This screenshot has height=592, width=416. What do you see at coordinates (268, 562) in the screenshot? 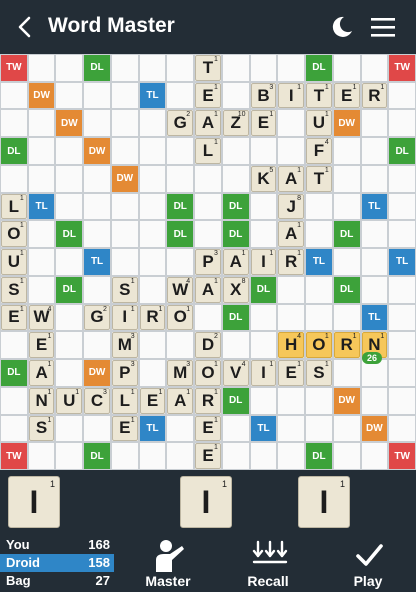
I see `recall-button: Recall` at bounding box center [268, 562].